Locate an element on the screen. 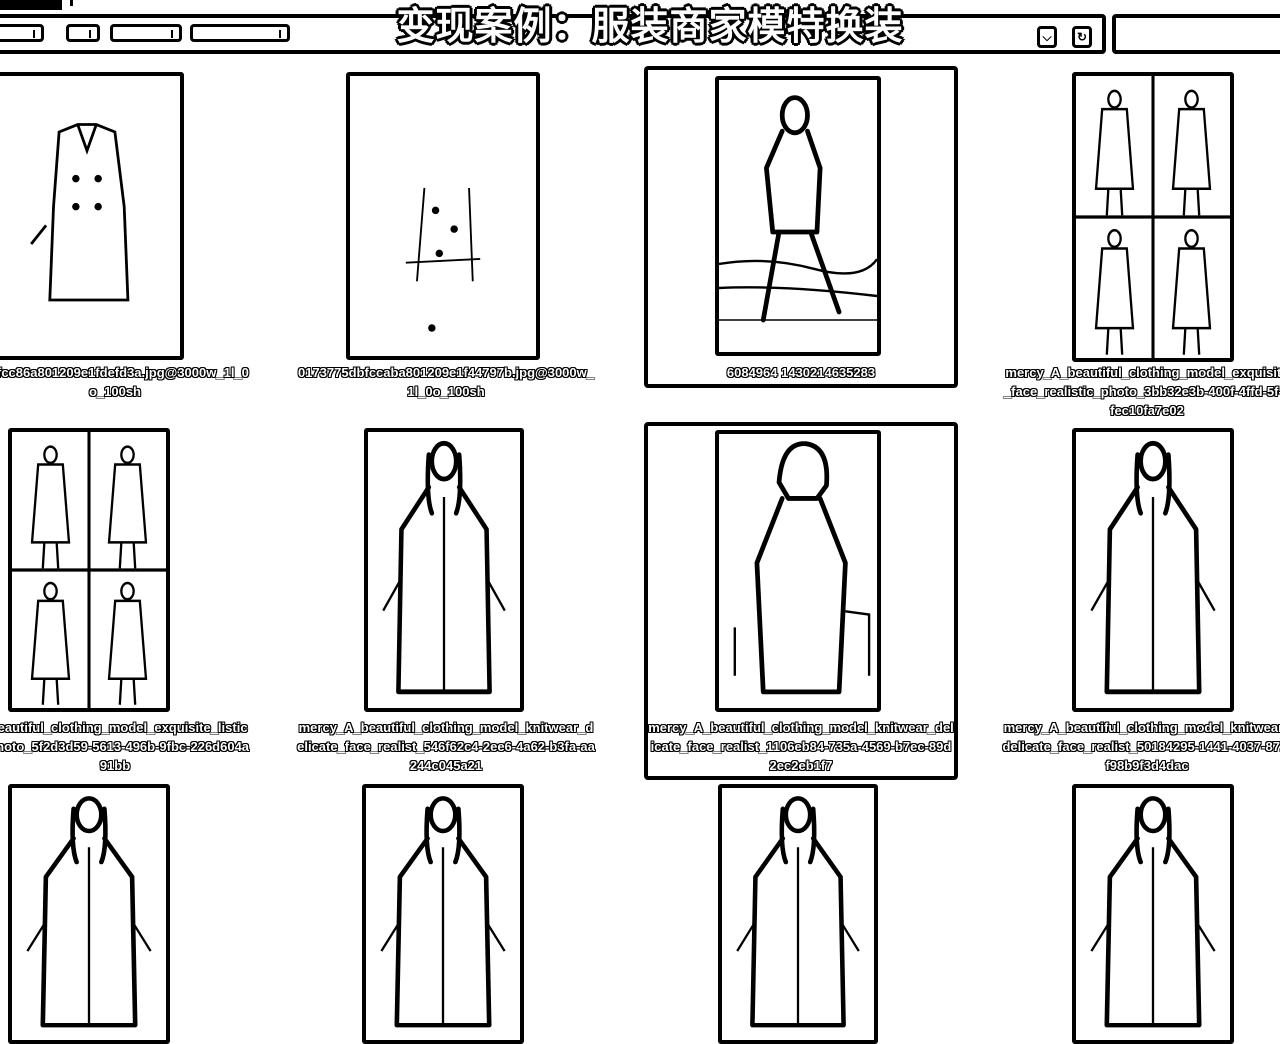 The image size is (1280, 1044). file-name-label: 6084964 1430214635283 is located at coordinates (801, 374).